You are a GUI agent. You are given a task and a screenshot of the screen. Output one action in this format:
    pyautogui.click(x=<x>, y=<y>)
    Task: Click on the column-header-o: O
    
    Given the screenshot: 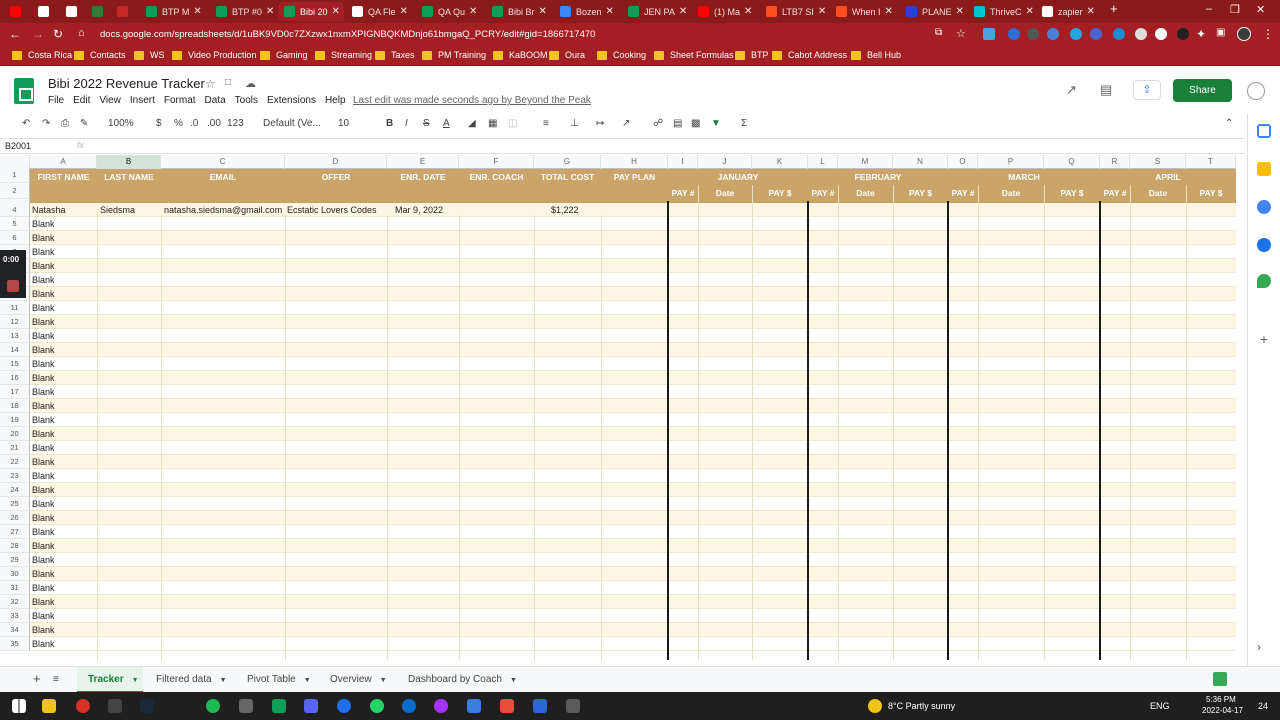 What is the action you would take?
    pyautogui.click(x=963, y=162)
    